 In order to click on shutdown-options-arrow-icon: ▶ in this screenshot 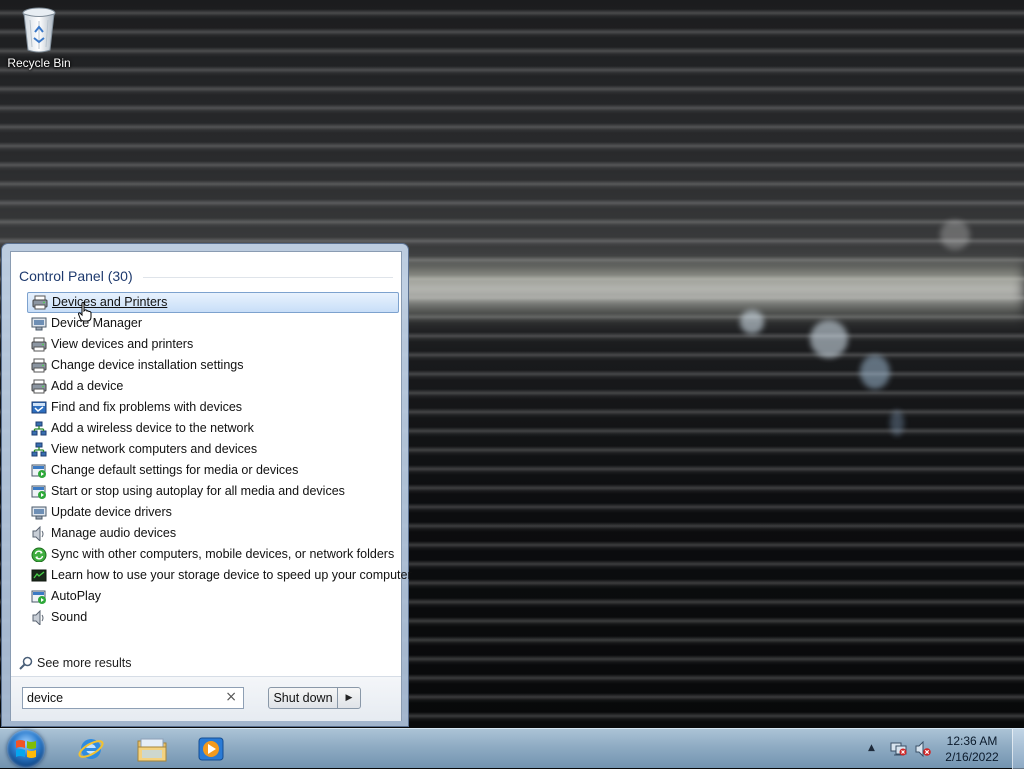, I will do `click(349, 698)`.